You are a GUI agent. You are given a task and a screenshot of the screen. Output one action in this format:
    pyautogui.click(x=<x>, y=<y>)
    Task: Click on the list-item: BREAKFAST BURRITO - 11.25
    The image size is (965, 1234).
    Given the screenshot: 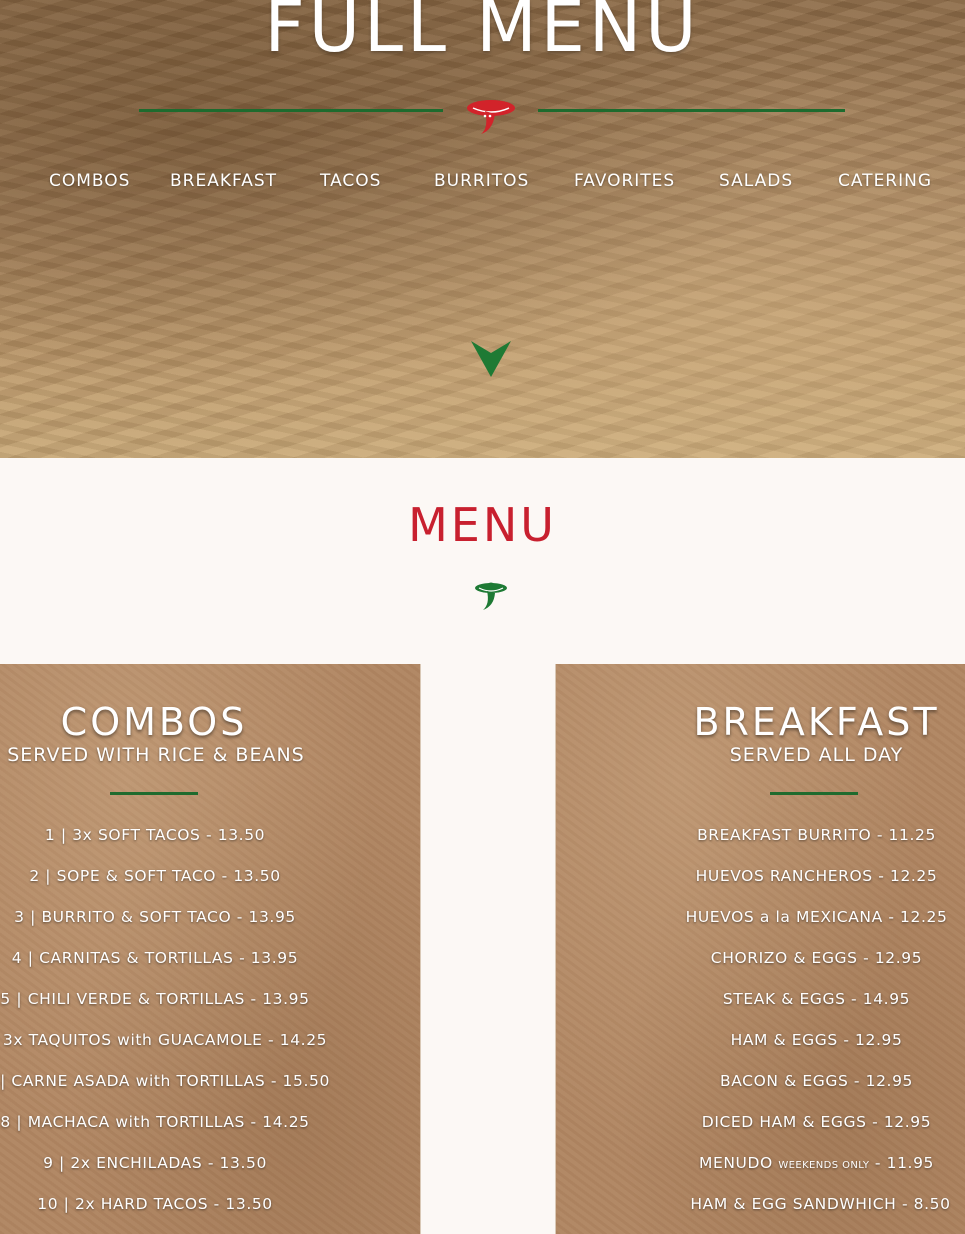 What is the action you would take?
    pyautogui.click(x=816, y=835)
    